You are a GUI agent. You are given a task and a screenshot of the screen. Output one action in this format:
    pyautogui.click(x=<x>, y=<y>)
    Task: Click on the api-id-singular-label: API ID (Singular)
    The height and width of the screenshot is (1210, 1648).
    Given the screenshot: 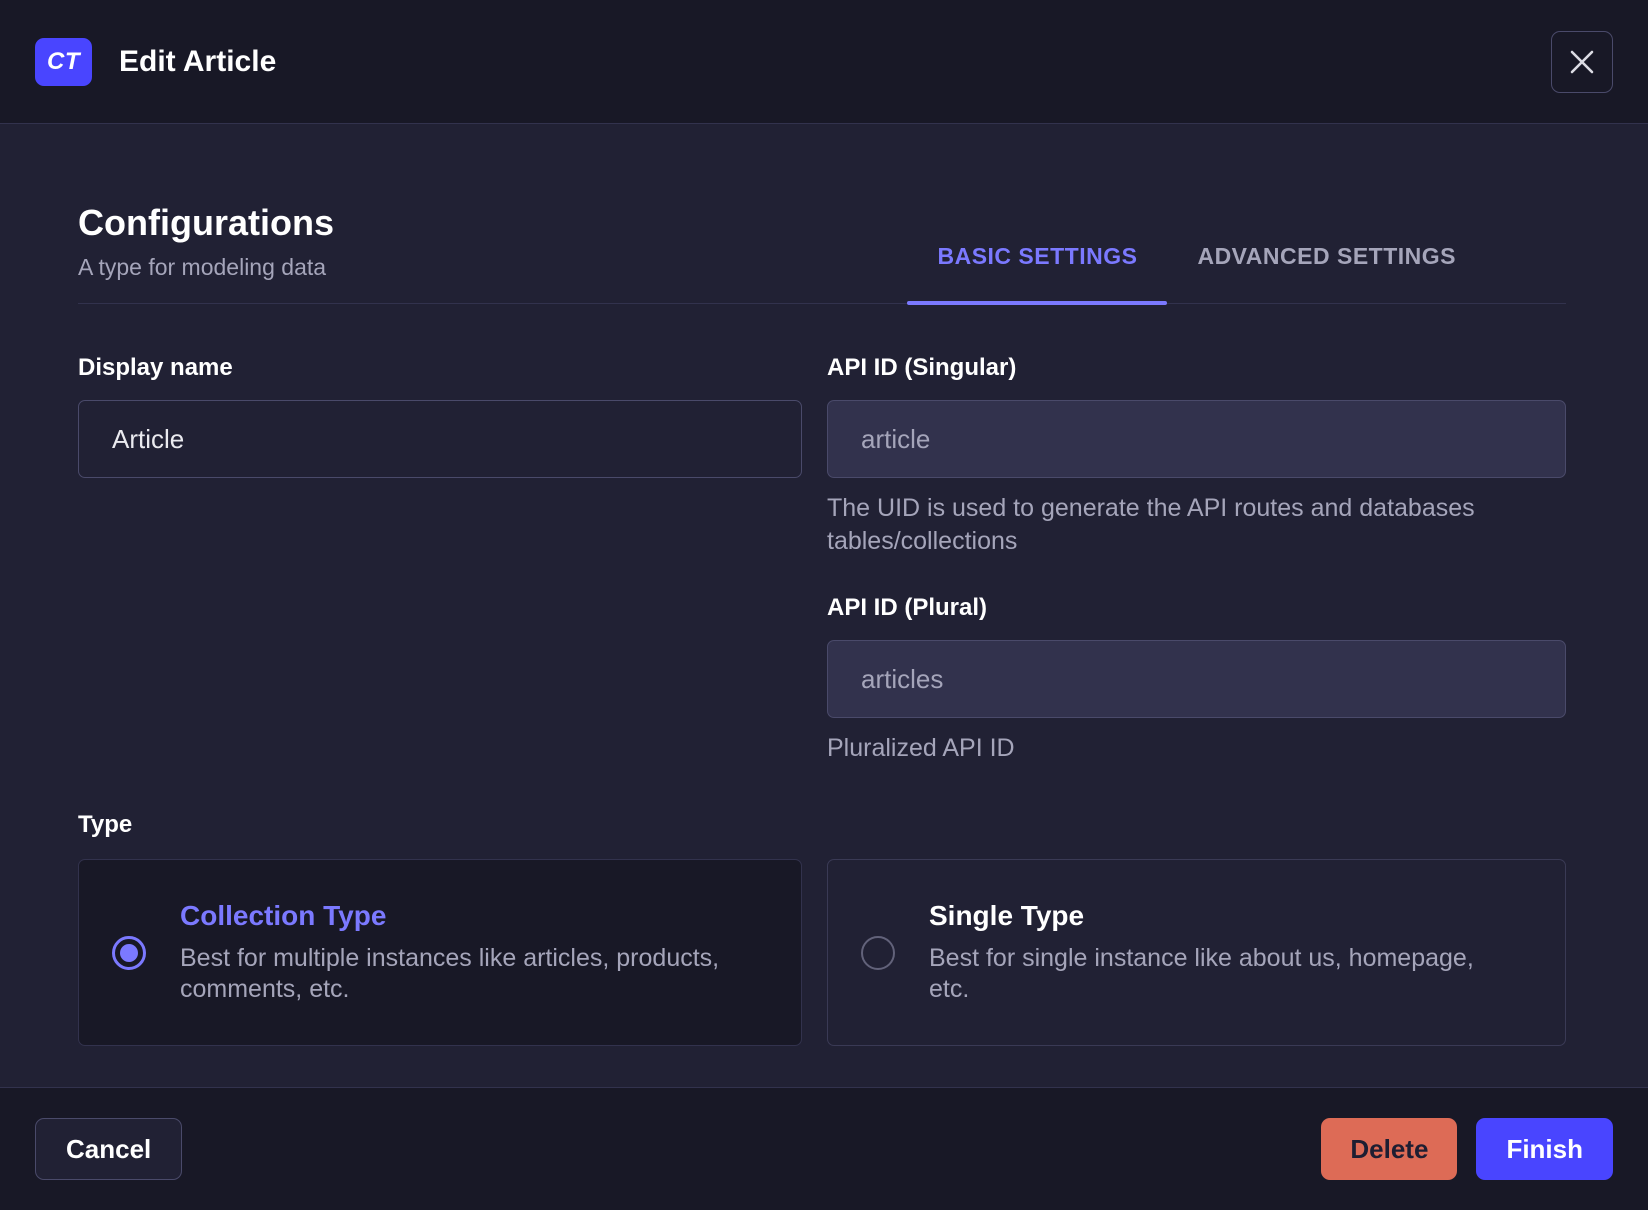 What is the action you would take?
    pyautogui.click(x=922, y=368)
    